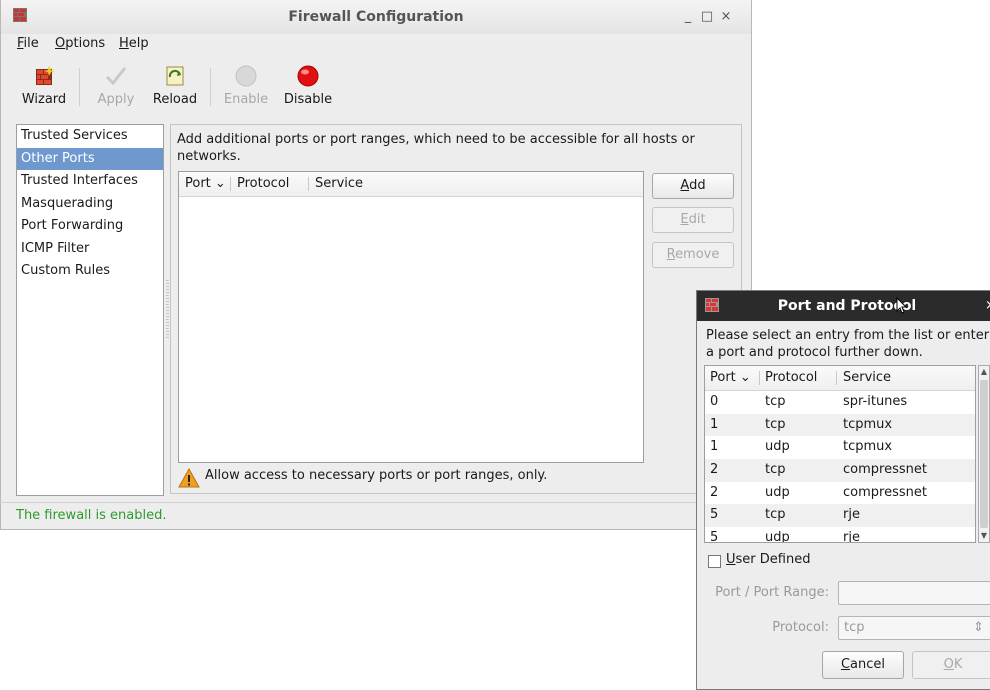 The width and height of the screenshot is (990, 690). Describe the element at coordinates (987, 305) in the screenshot. I see `dialog-close-button: ×` at that location.